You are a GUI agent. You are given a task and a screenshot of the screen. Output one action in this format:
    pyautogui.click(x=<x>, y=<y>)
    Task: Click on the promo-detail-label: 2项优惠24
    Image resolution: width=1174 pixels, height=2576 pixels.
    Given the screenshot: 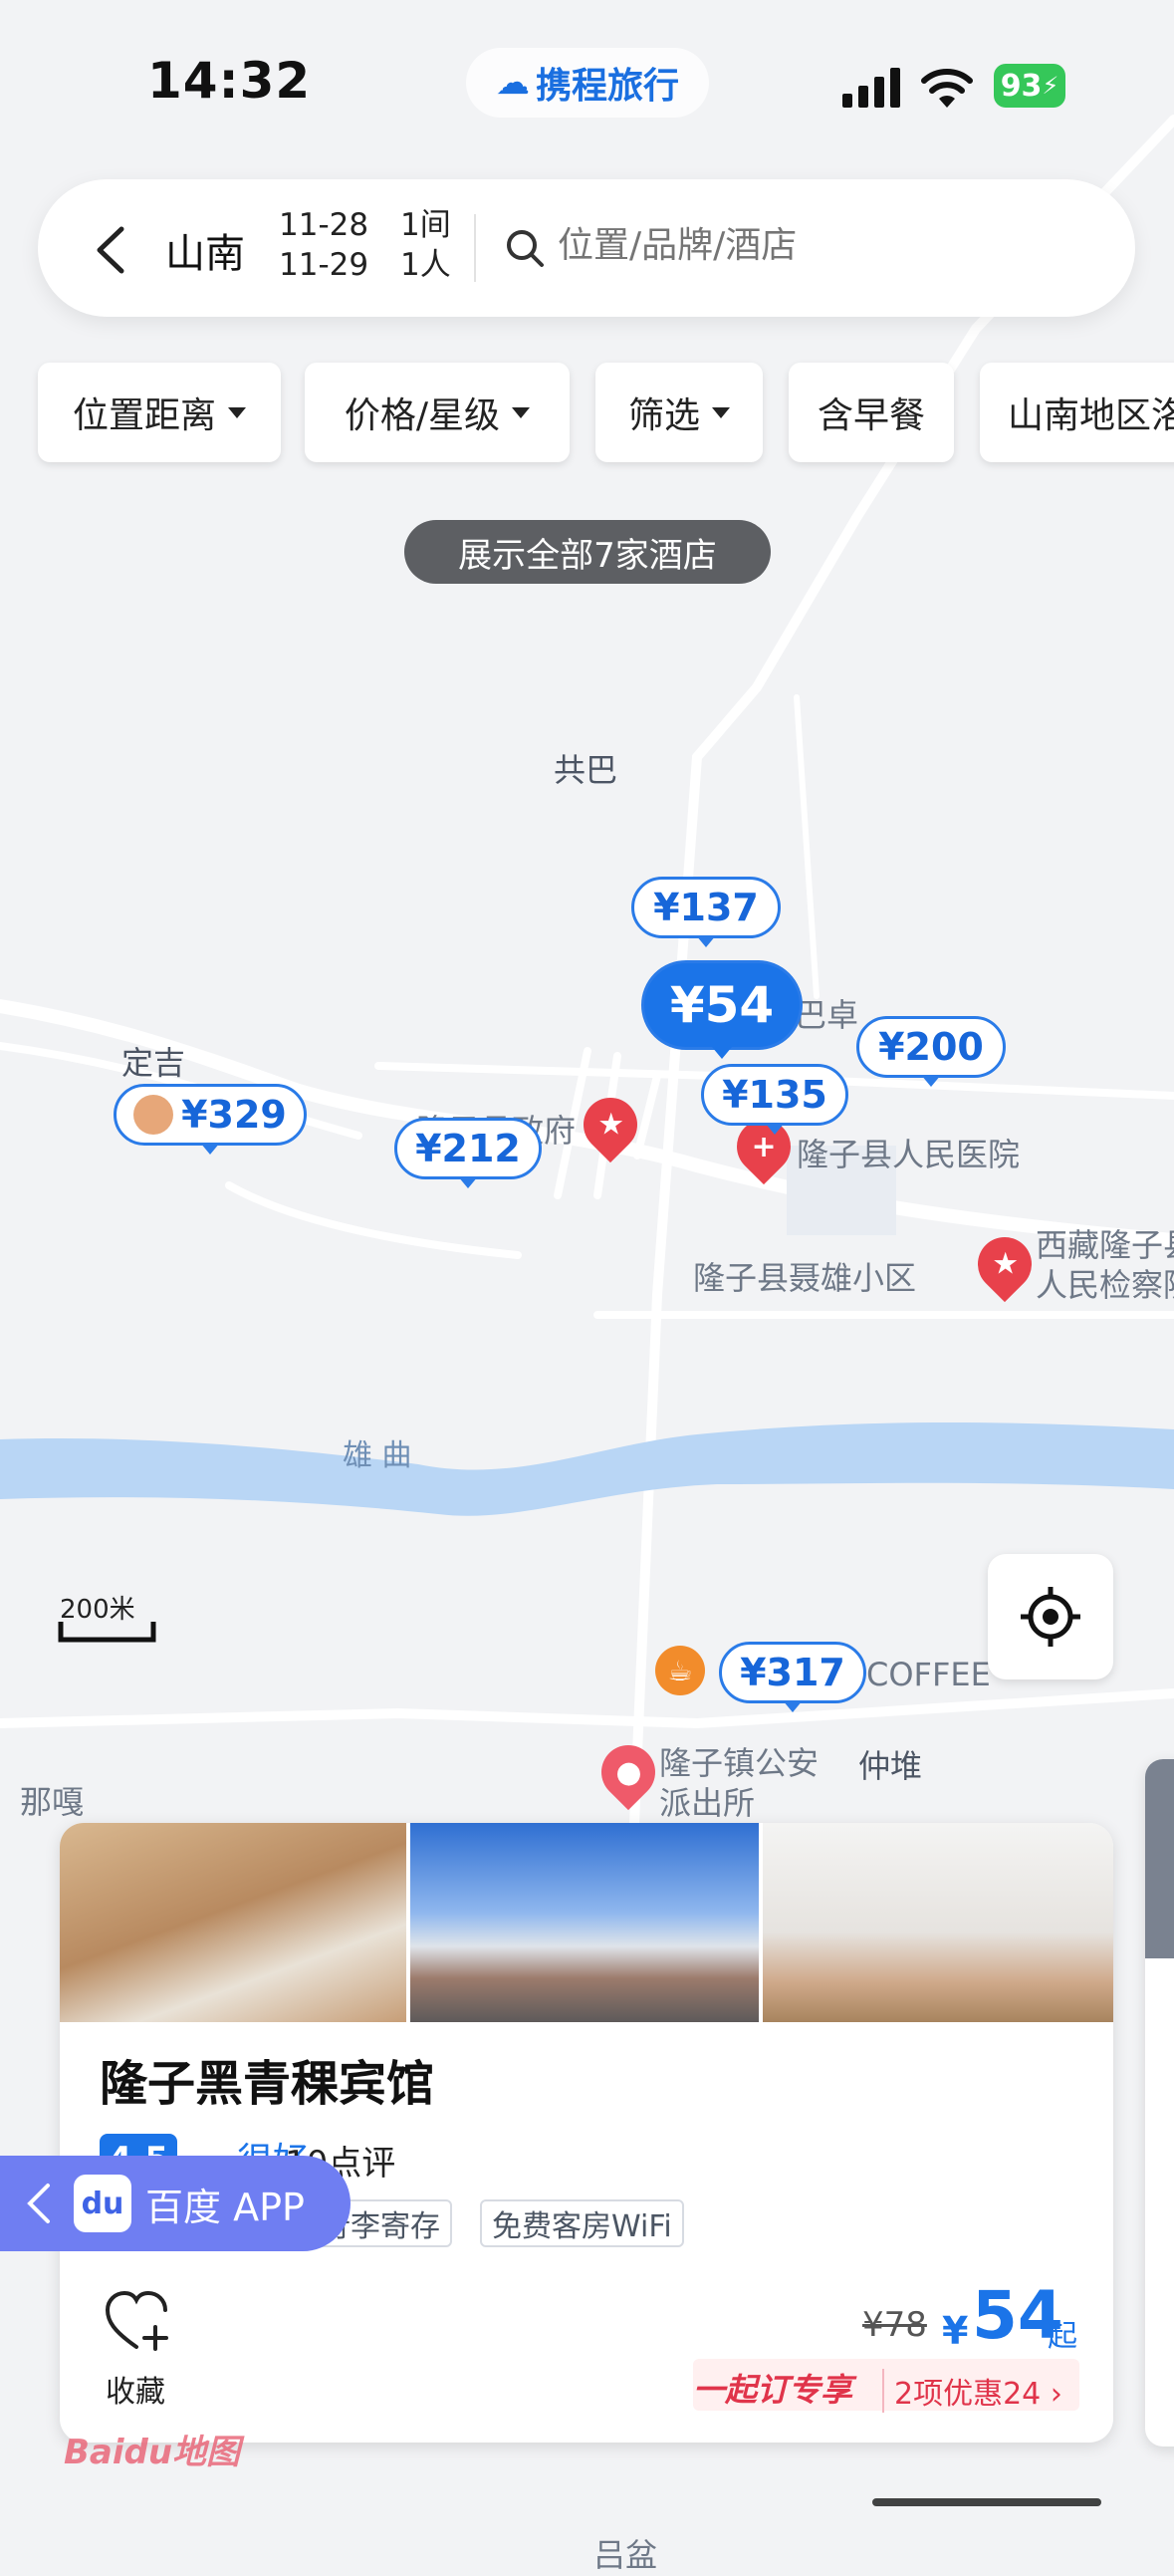 What is the action you would take?
    pyautogui.click(x=968, y=2394)
    